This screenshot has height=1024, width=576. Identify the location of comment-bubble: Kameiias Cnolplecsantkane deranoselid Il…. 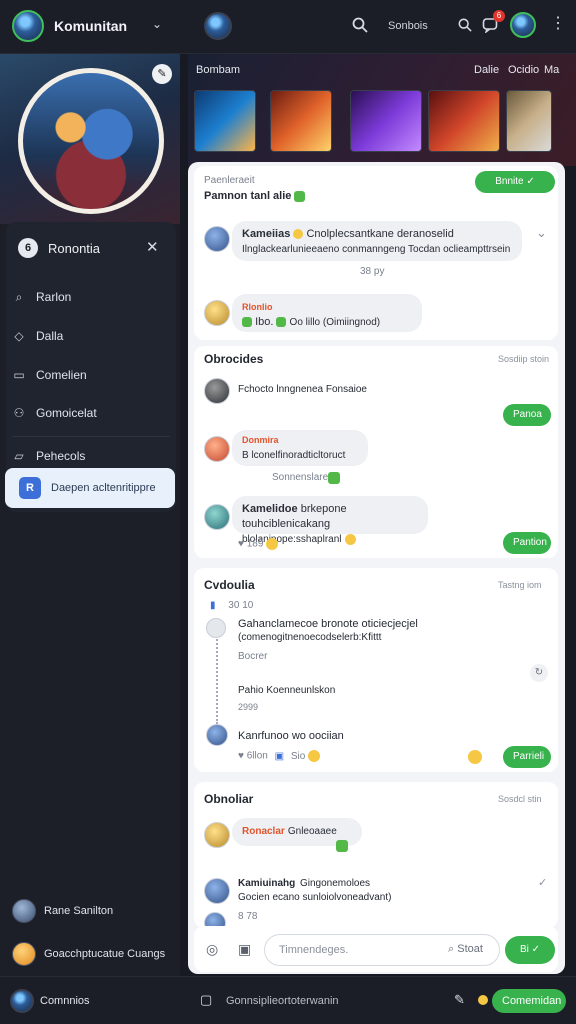
(377, 241).